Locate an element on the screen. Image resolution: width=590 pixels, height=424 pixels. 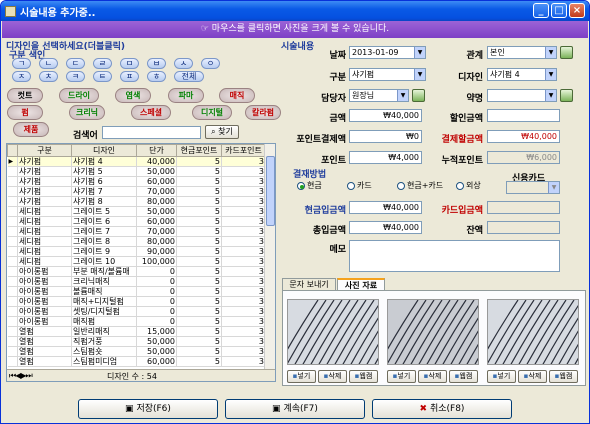
table-row: 아이롱펌 셋팅/디지털펌 0 5 3 is located at coordinates (136, 311).